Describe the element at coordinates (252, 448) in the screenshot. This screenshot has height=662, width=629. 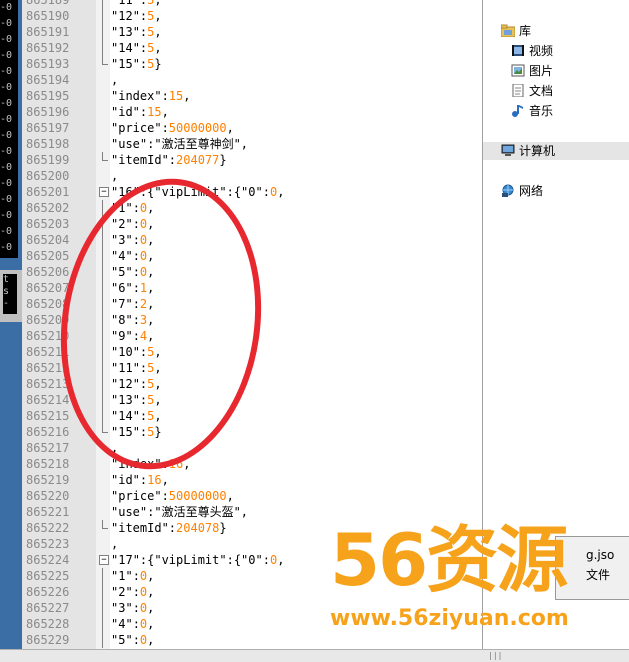
I see `code-line: 865217,` at that location.